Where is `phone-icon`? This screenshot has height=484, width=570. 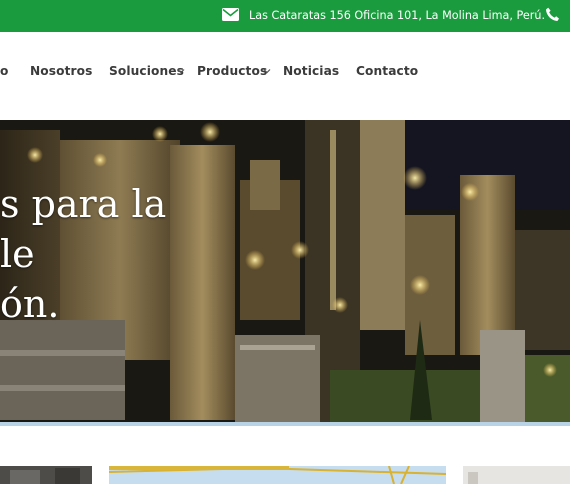
phone-icon is located at coordinates (552, 14).